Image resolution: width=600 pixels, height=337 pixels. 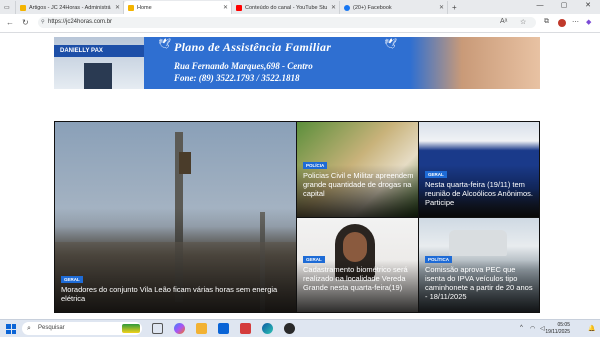 What do you see at coordinates (82, 328) in the screenshot?
I see `taskbar-search: ⌕ Pesquisar` at bounding box center [82, 328].